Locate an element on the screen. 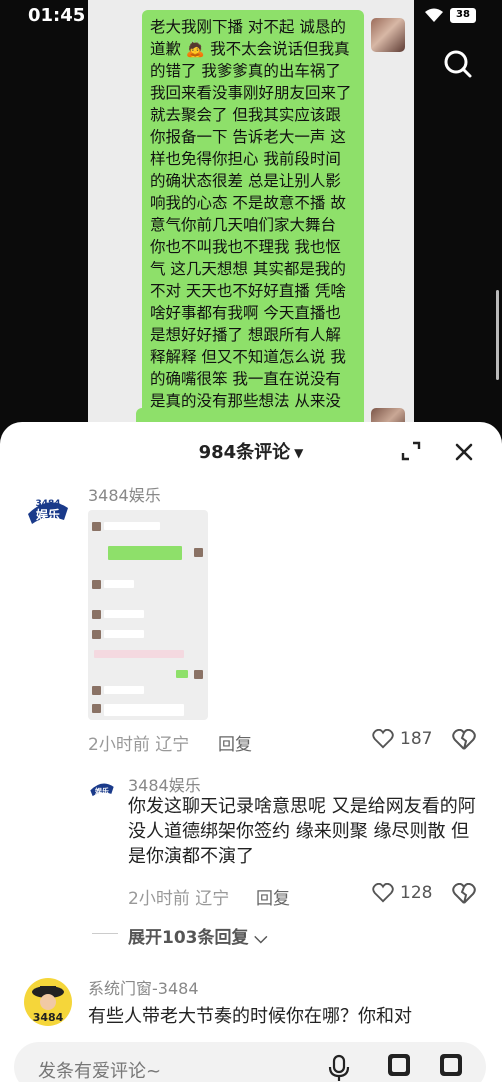  comment-image is located at coordinates (148, 615).